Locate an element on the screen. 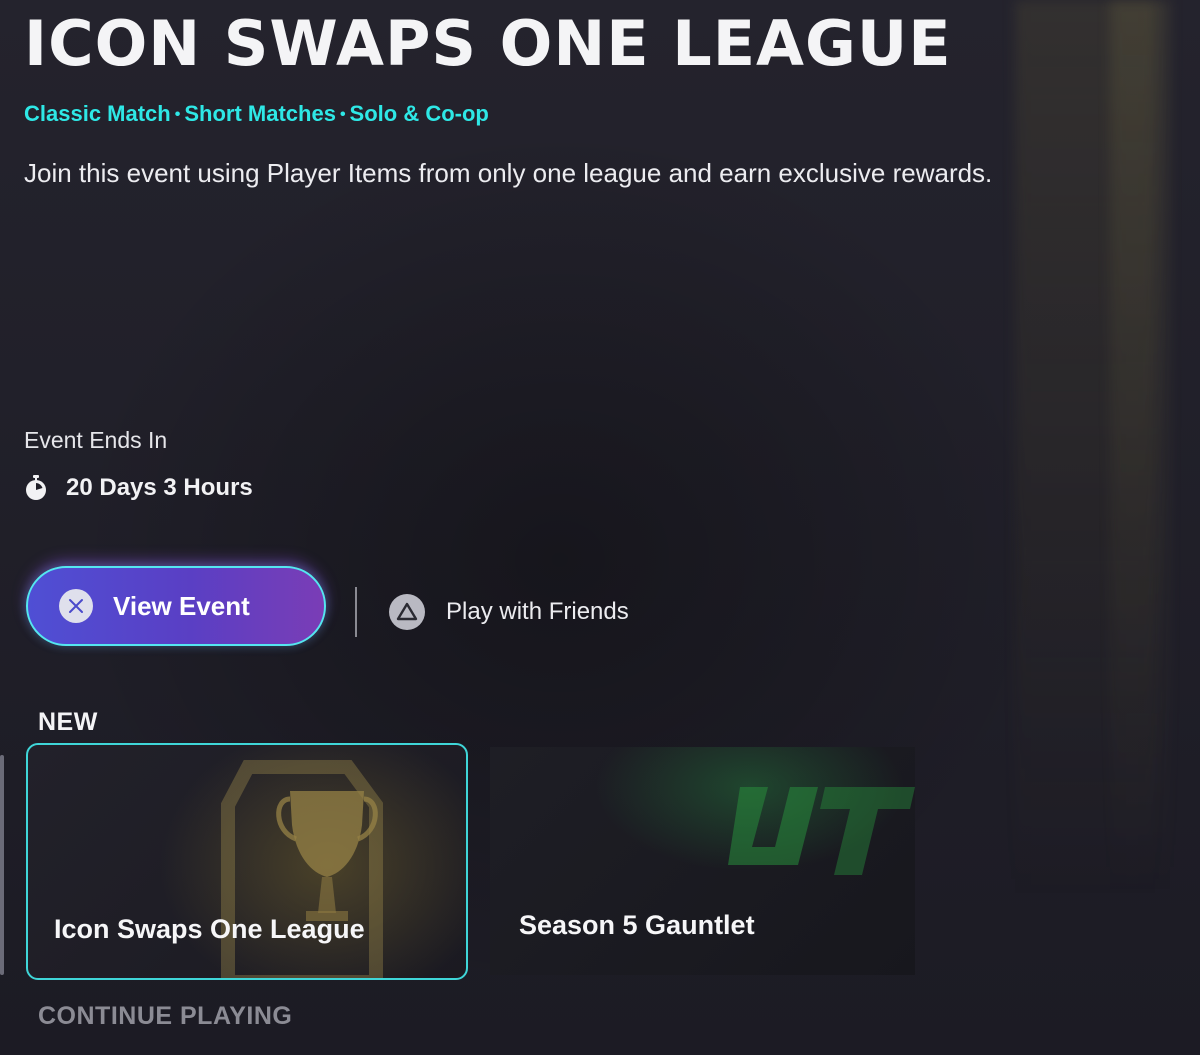  event-card-icon-swaps: Icon Swaps One League is located at coordinates (247, 861).